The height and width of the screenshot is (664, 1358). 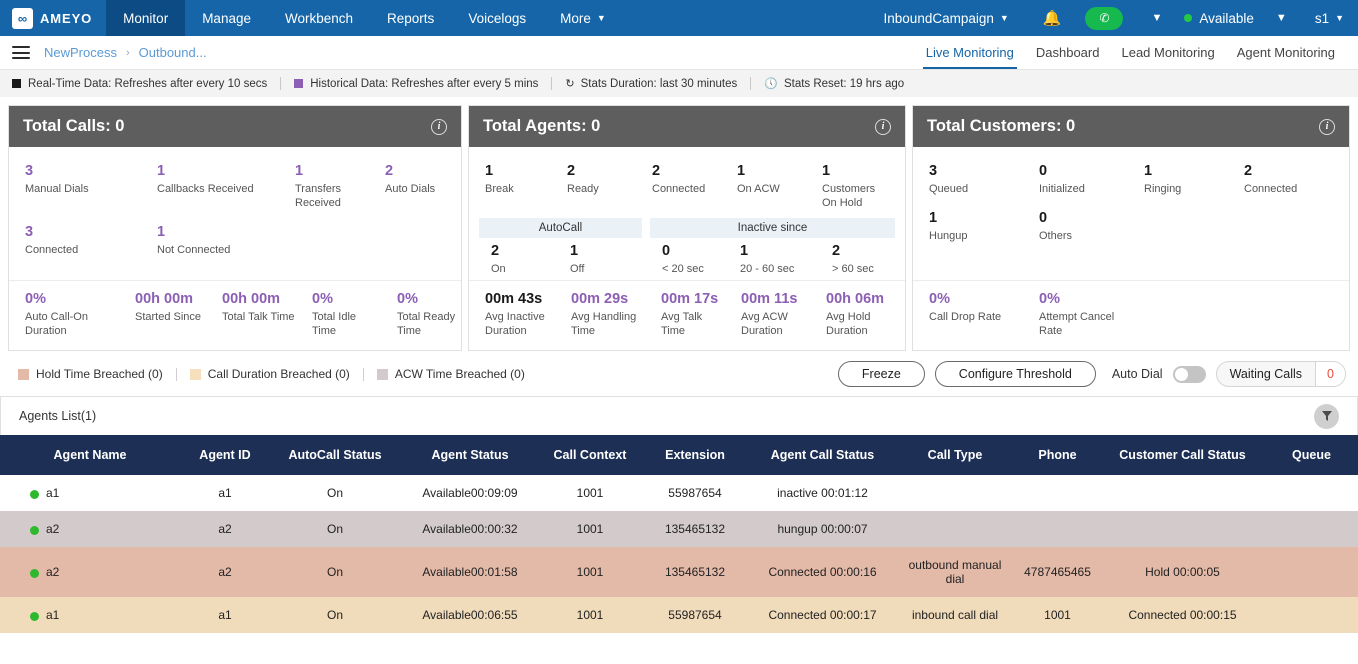 I want to click on column-header-extension: Extension, so click(x=695, y=455).